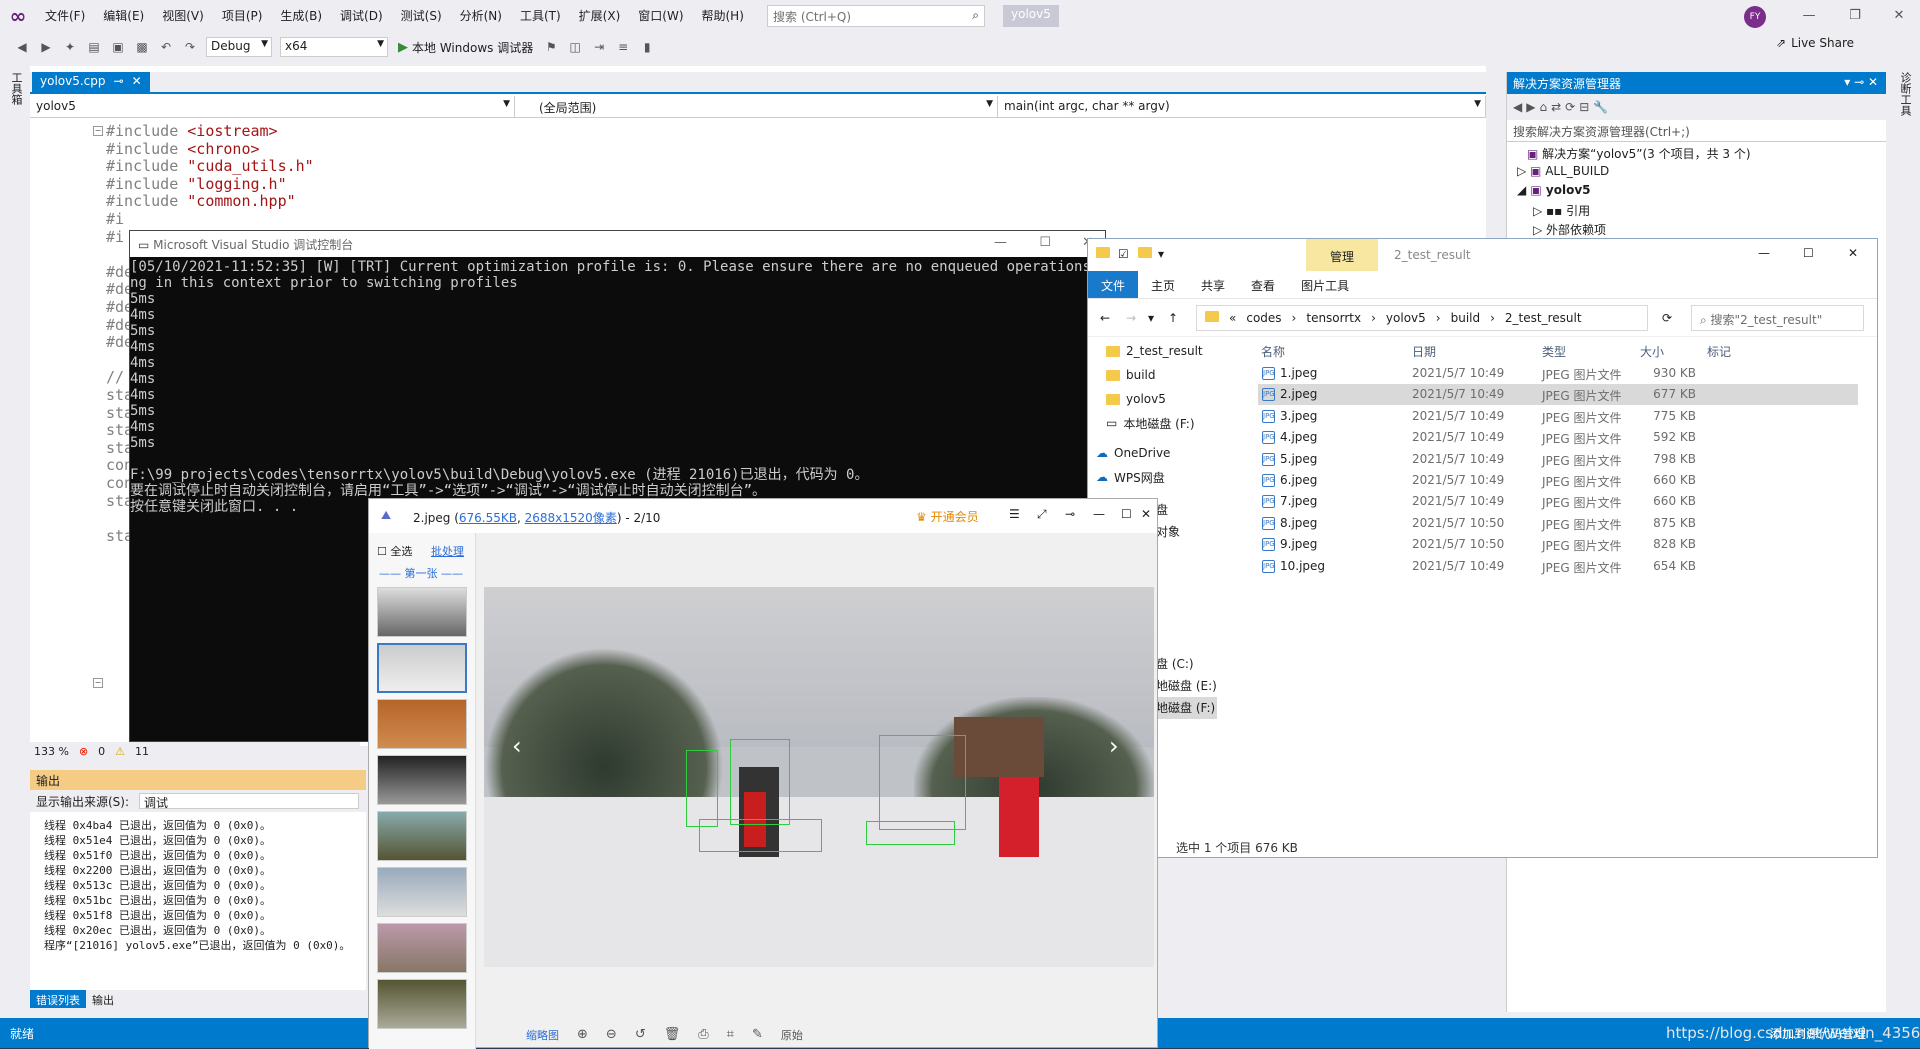  What do you see at coordinates (1342, 255) in the screenshot?
I see `manage-tab: 管理` at bounding box center [1342, 255].